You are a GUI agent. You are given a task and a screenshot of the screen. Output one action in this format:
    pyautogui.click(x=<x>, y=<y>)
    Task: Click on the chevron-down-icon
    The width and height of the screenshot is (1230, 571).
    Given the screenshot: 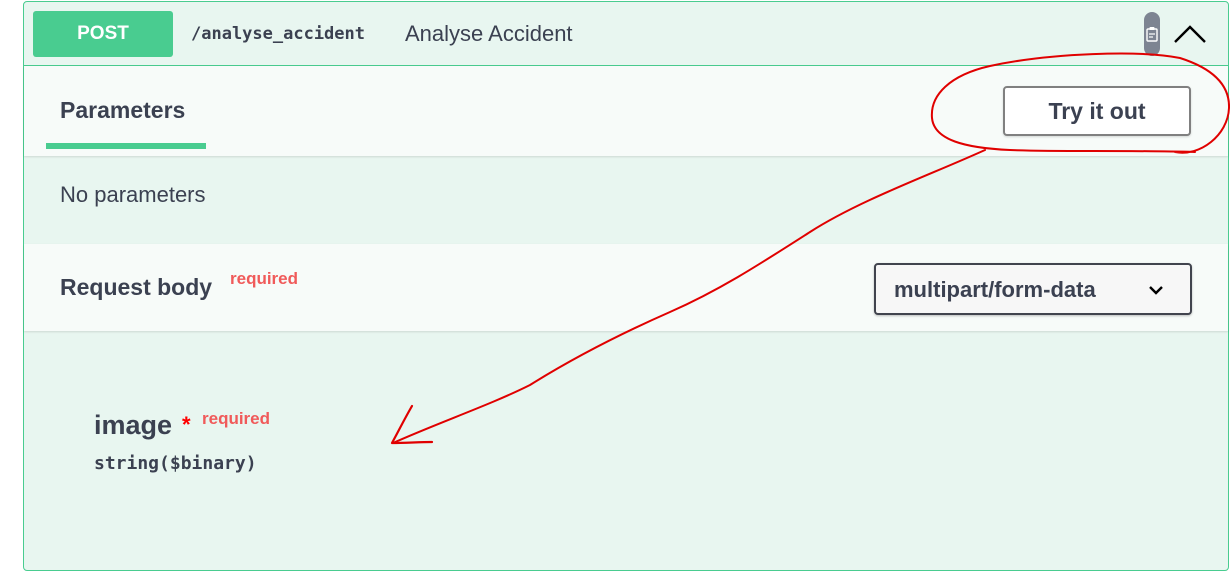 What is the action you would take?
    pyautogui.click(x=1156, y=290)
    